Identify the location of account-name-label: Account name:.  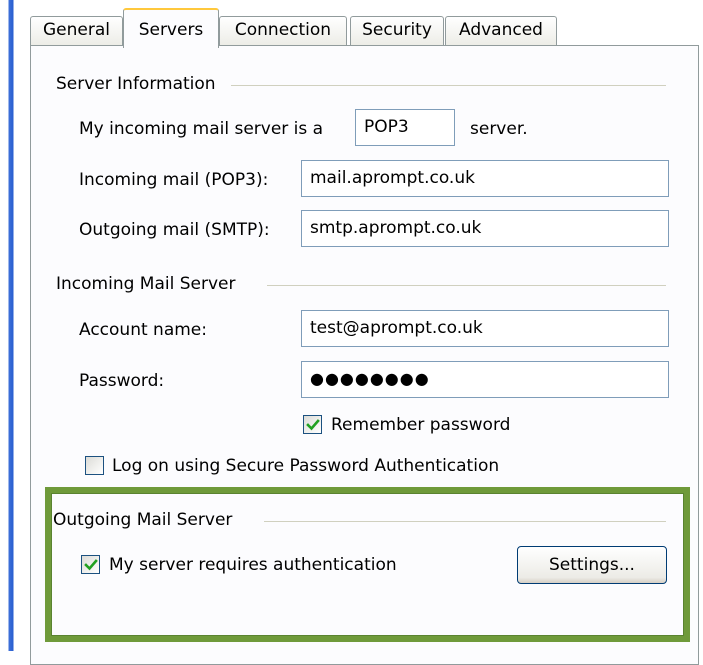
(143, 330).